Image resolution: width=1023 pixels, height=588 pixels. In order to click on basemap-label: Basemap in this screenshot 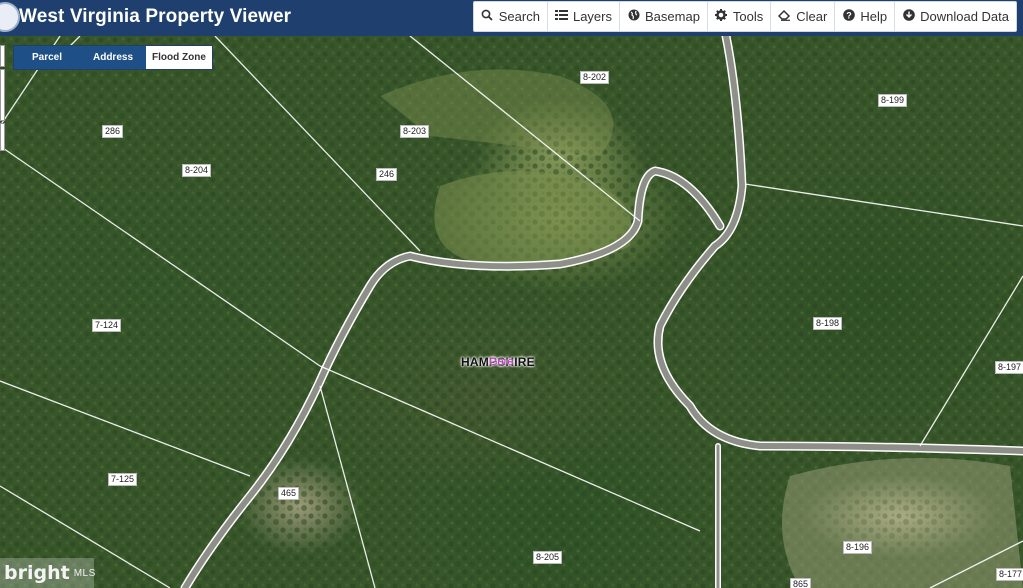, I will do `click(672, 16)`.